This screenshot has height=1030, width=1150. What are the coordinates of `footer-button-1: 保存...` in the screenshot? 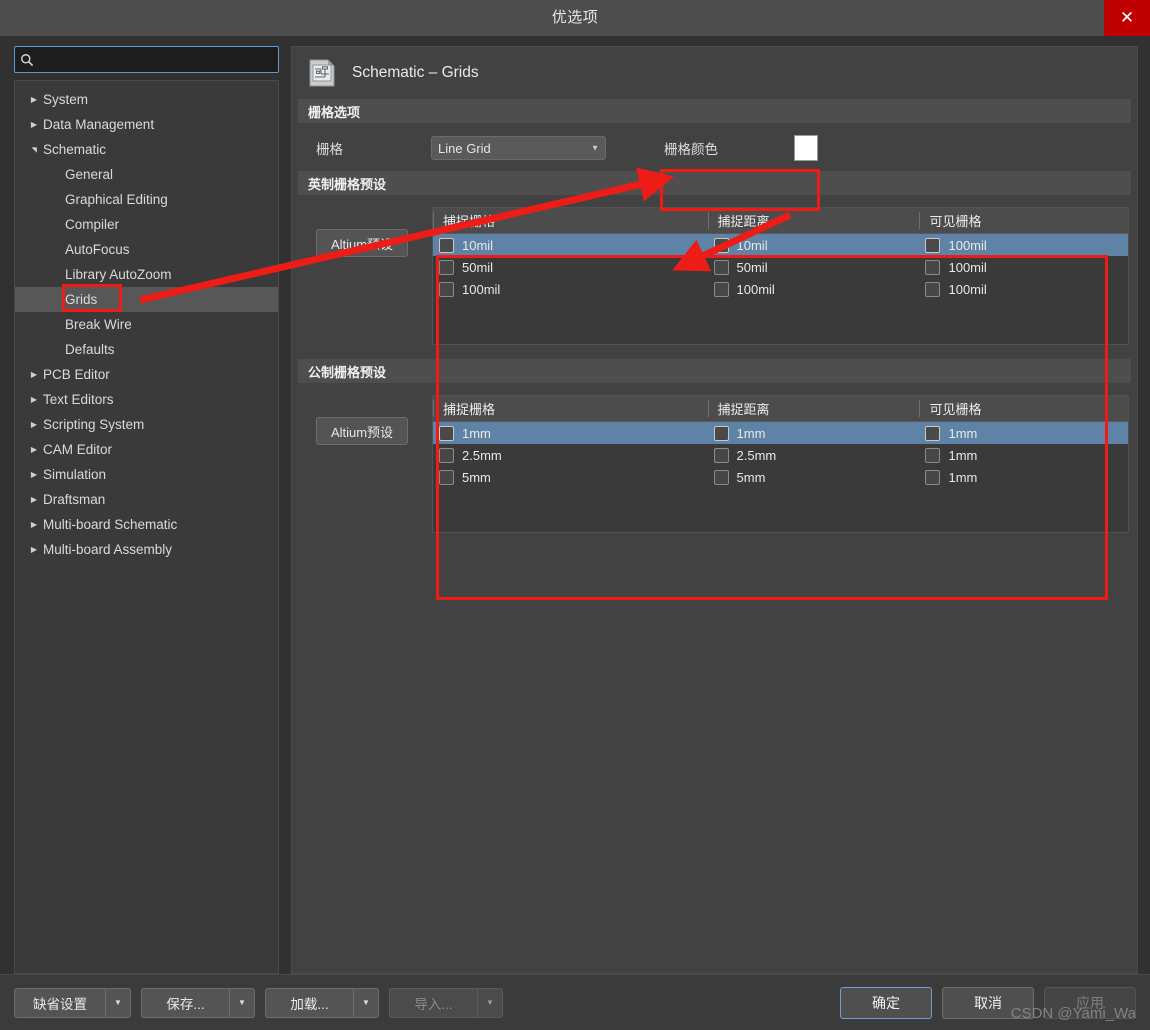 It's located at (185, 1002).